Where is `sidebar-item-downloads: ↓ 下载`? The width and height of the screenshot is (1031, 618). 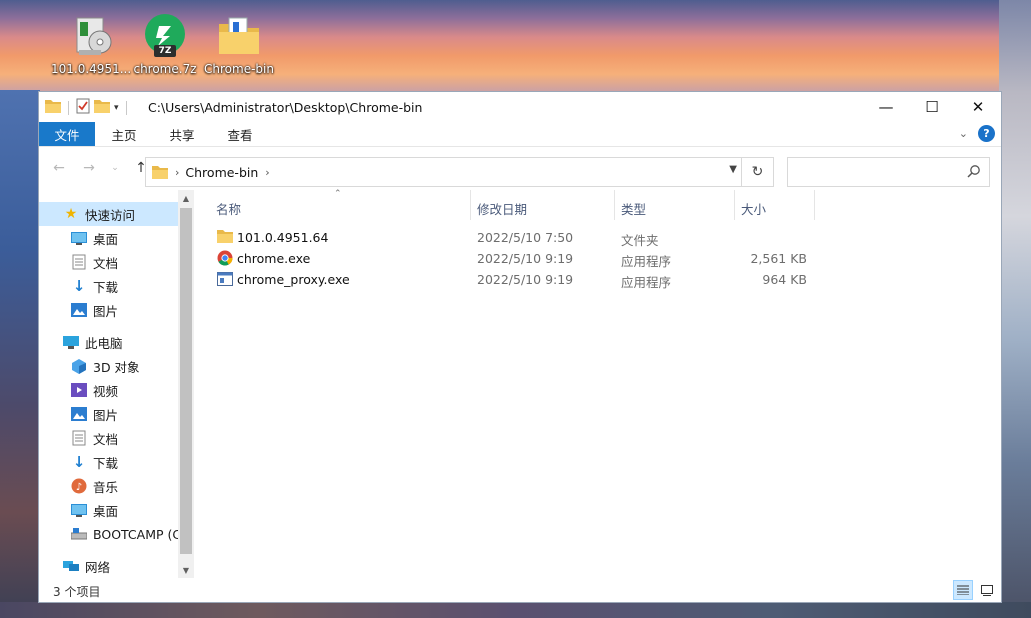 sidebar-item-downloads: ↓ 下载 is located at coordinates (116, 462).